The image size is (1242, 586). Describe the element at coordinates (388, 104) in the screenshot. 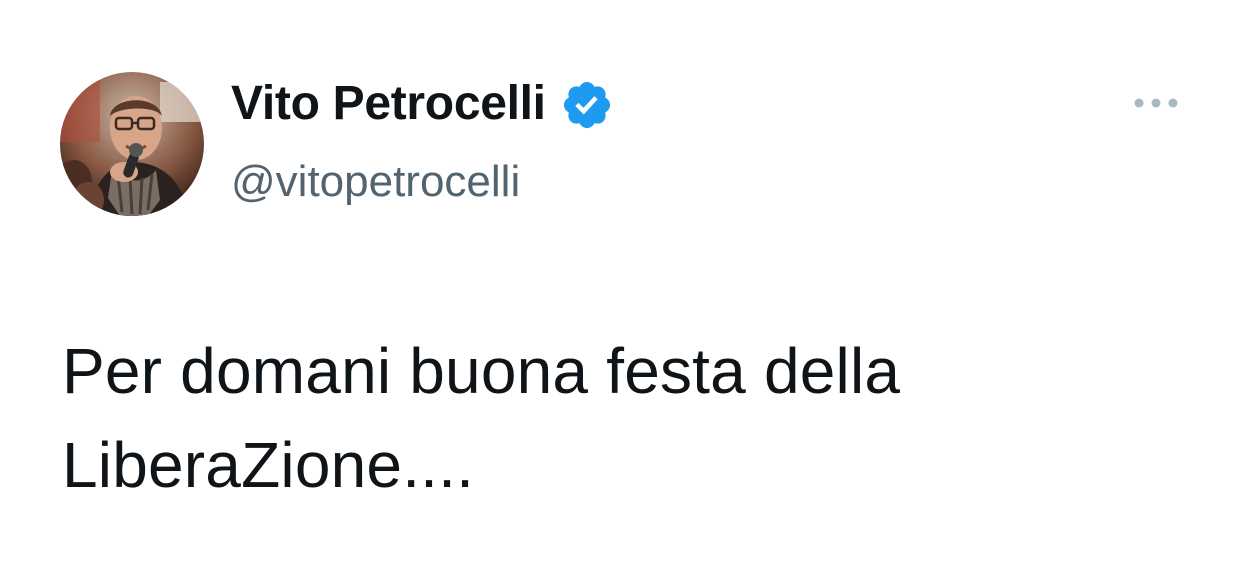

I see `display-name: Vito Petrocelli` at that location.